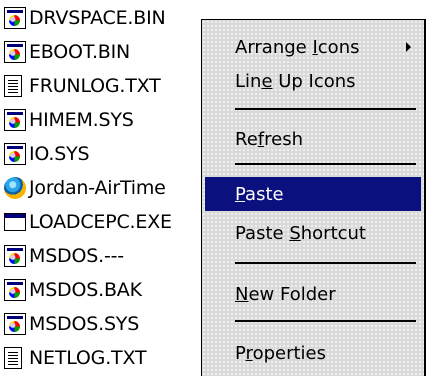  I want to click on file-name: Jordan-AirTime, so click(97, 187).